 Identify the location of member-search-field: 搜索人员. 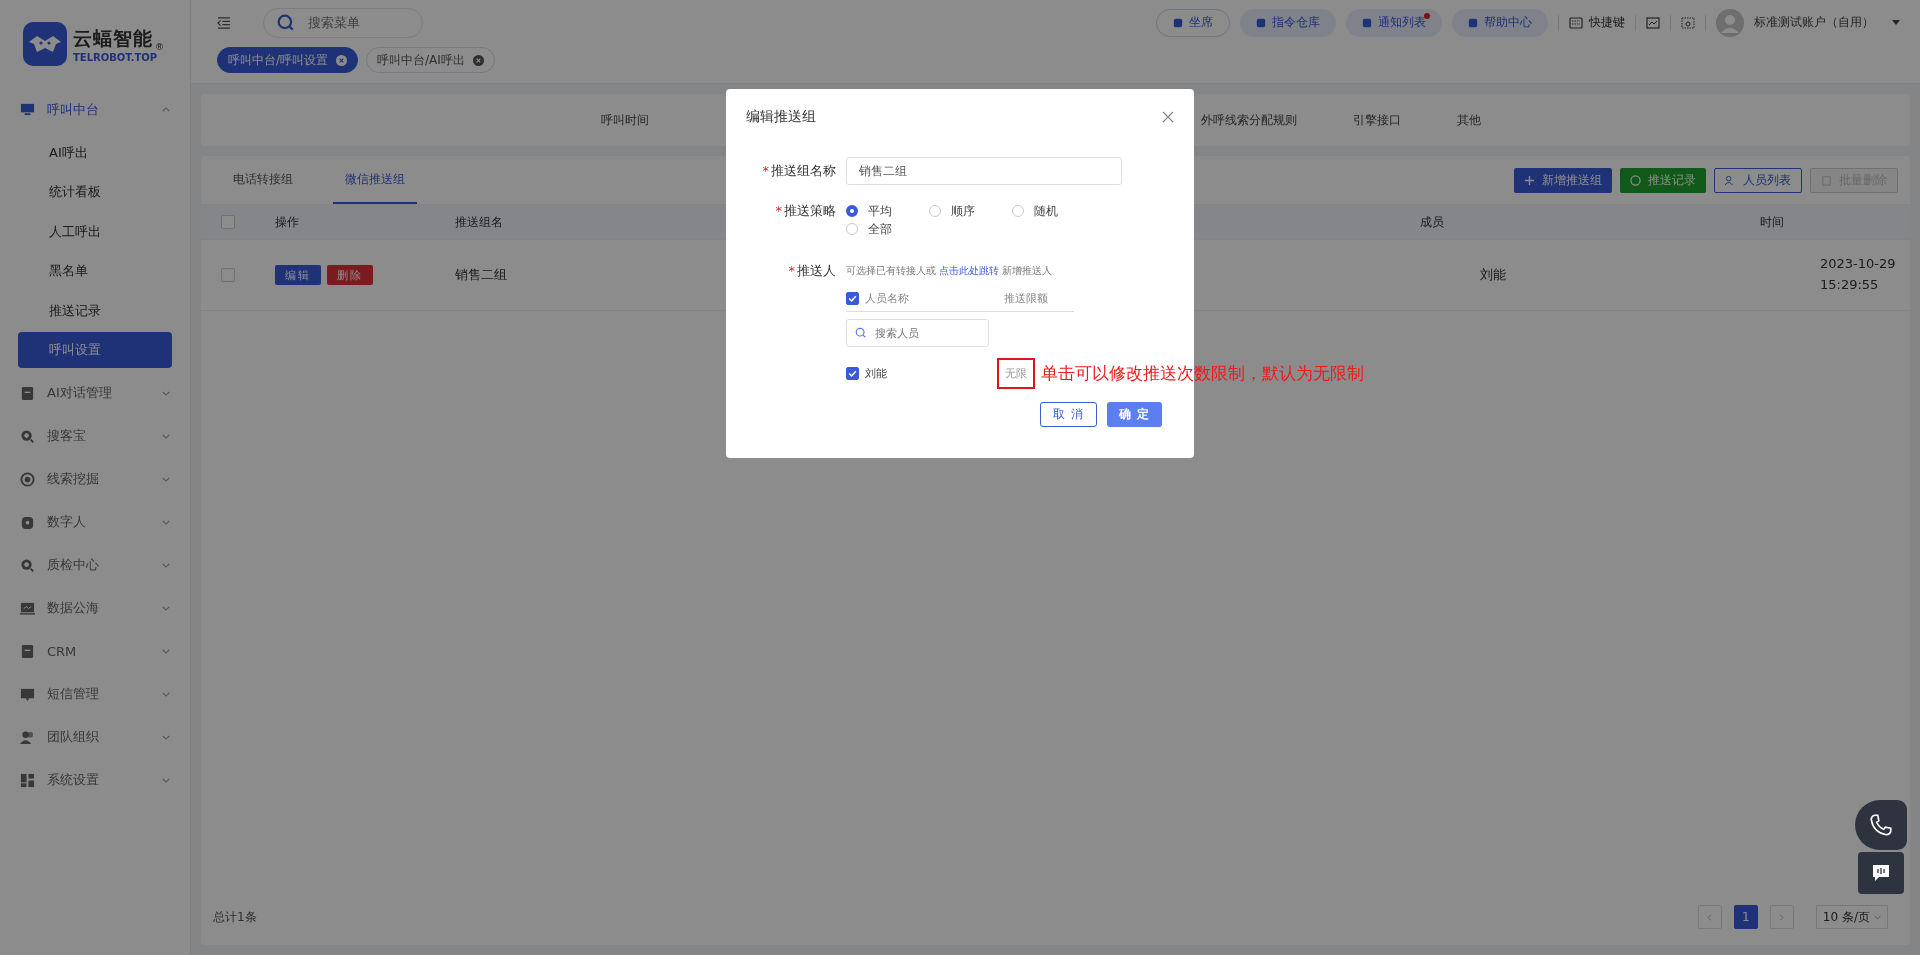
(917, 333).